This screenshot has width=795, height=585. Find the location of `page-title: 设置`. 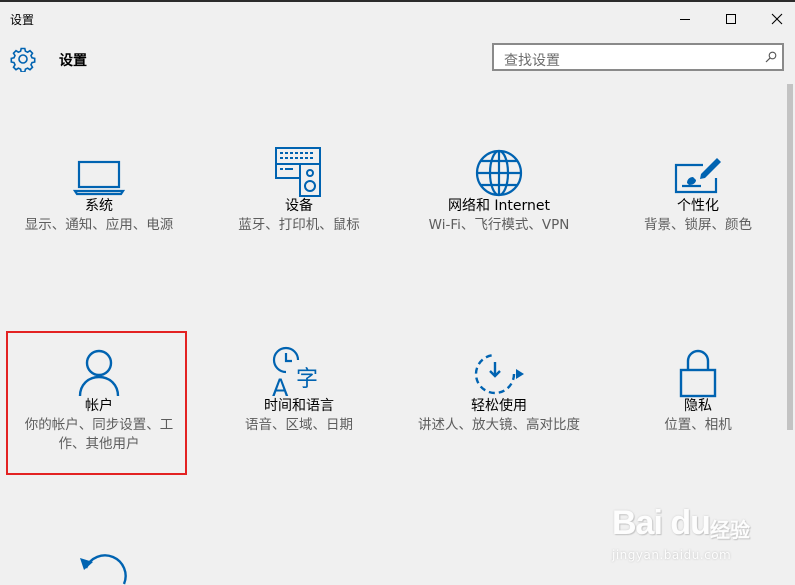

page-title: 设置 is located at coordinates (73, 61).